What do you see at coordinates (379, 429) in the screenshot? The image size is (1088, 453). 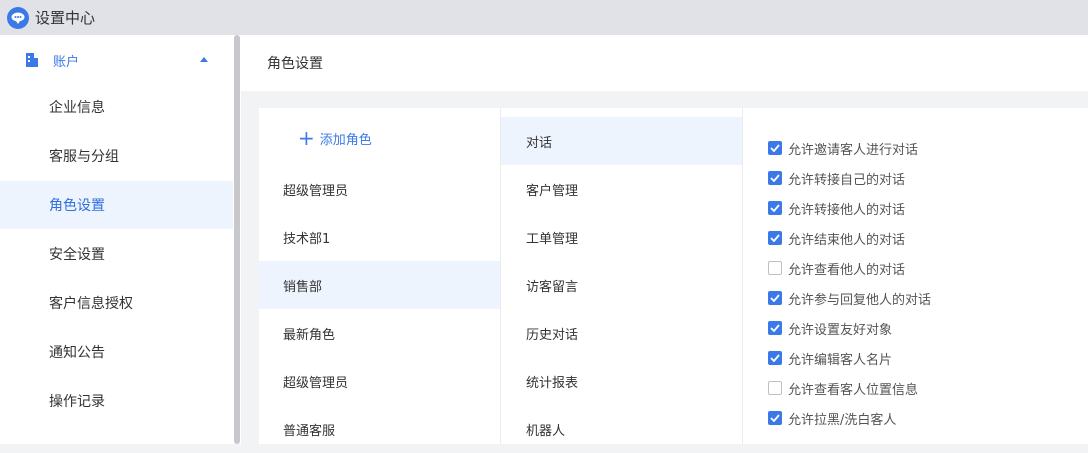 I see `role-item: 普通客服` at bounding box center [379, 429].